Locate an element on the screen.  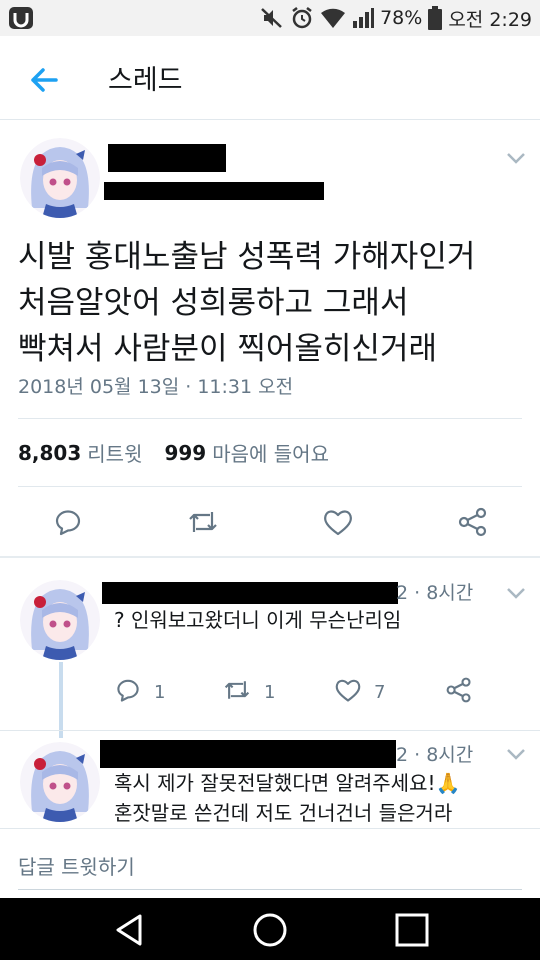
mute-icon is located at coordinates (272, 18).